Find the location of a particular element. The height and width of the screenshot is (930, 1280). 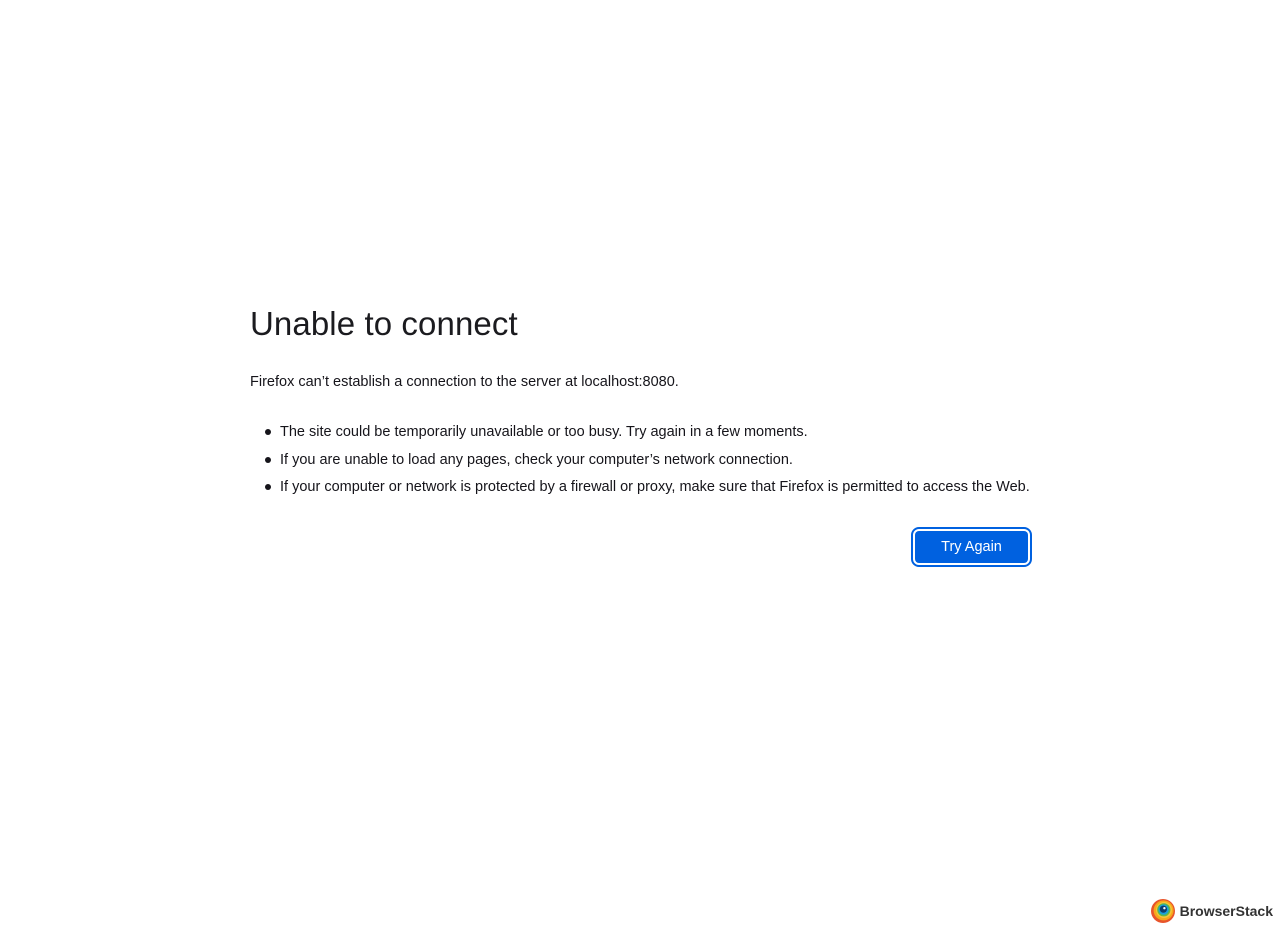

browserstack-badge: BrowserStack is located at coordinates (1211, 911).